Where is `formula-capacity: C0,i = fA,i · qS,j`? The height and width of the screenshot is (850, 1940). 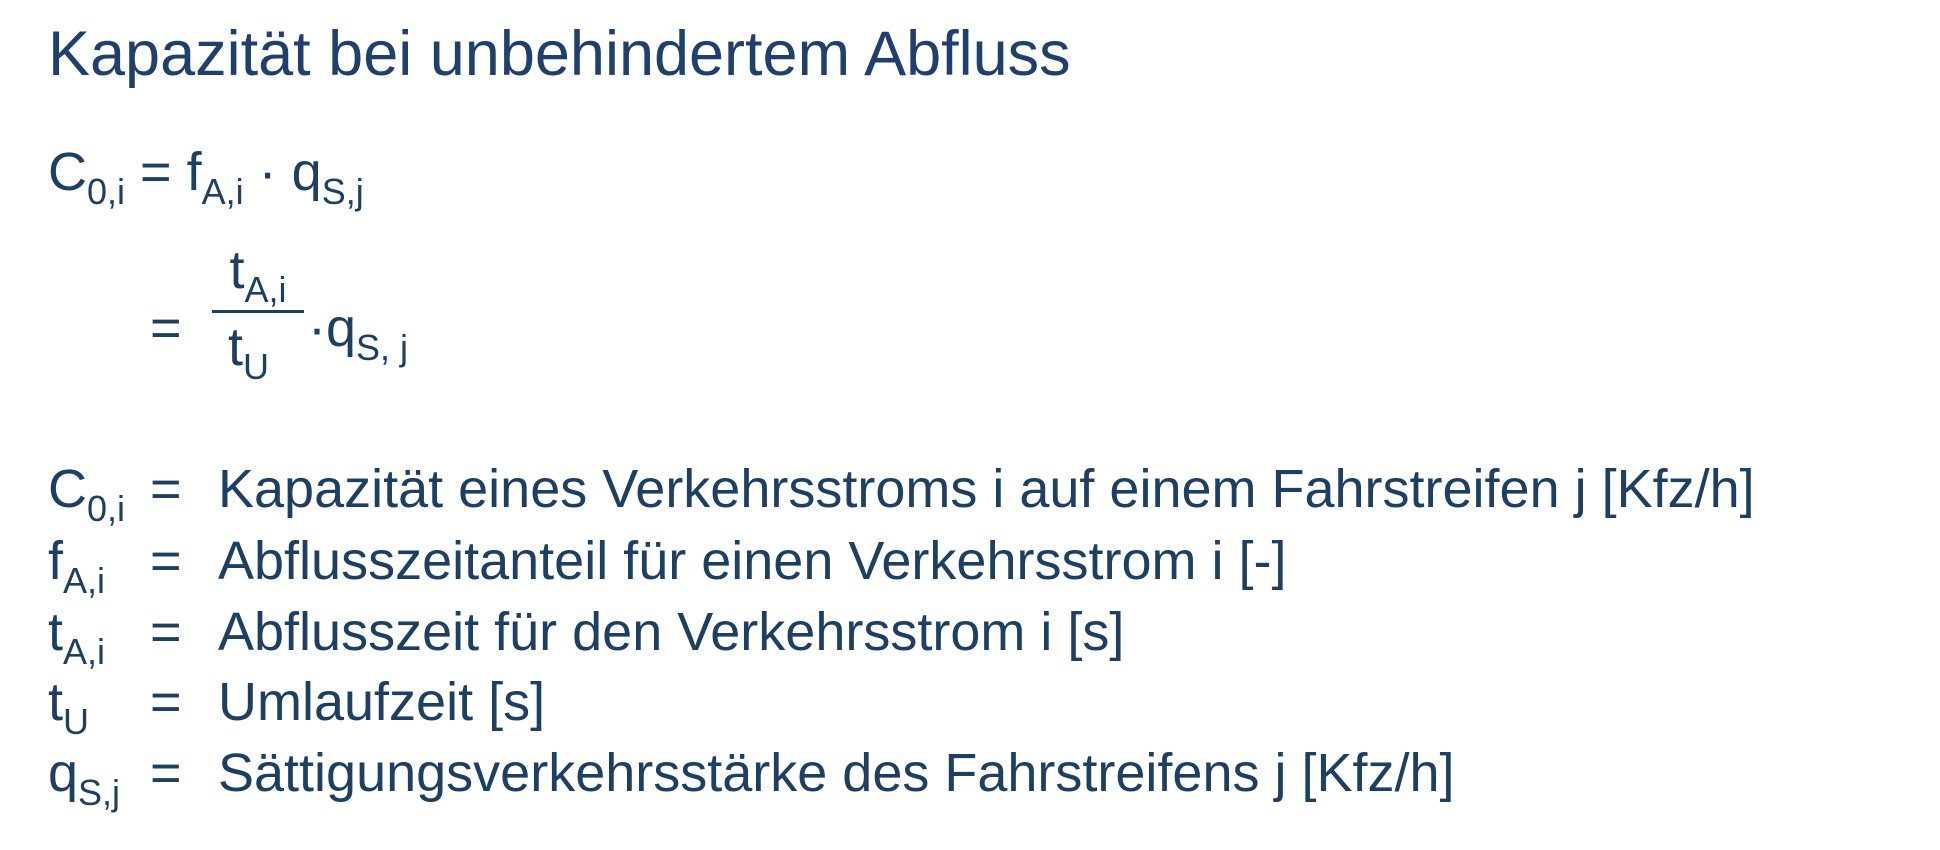 formula-capacity: C0,i = fA,i · qS,j is located at coordinates (206, 176).